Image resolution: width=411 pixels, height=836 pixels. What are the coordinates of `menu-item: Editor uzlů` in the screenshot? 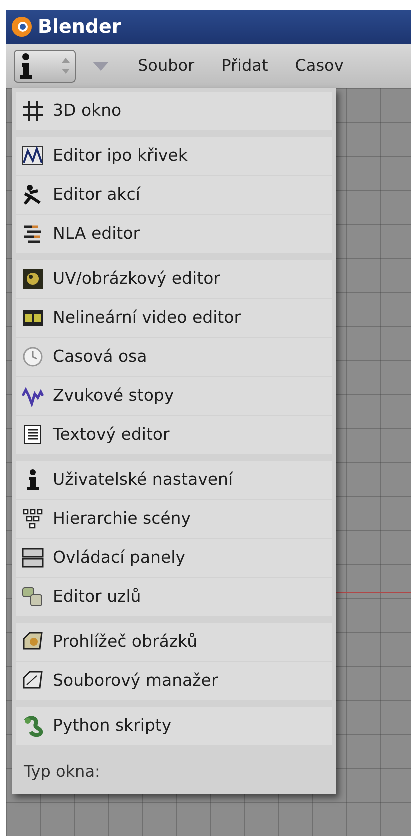 It's located at (174, 597).